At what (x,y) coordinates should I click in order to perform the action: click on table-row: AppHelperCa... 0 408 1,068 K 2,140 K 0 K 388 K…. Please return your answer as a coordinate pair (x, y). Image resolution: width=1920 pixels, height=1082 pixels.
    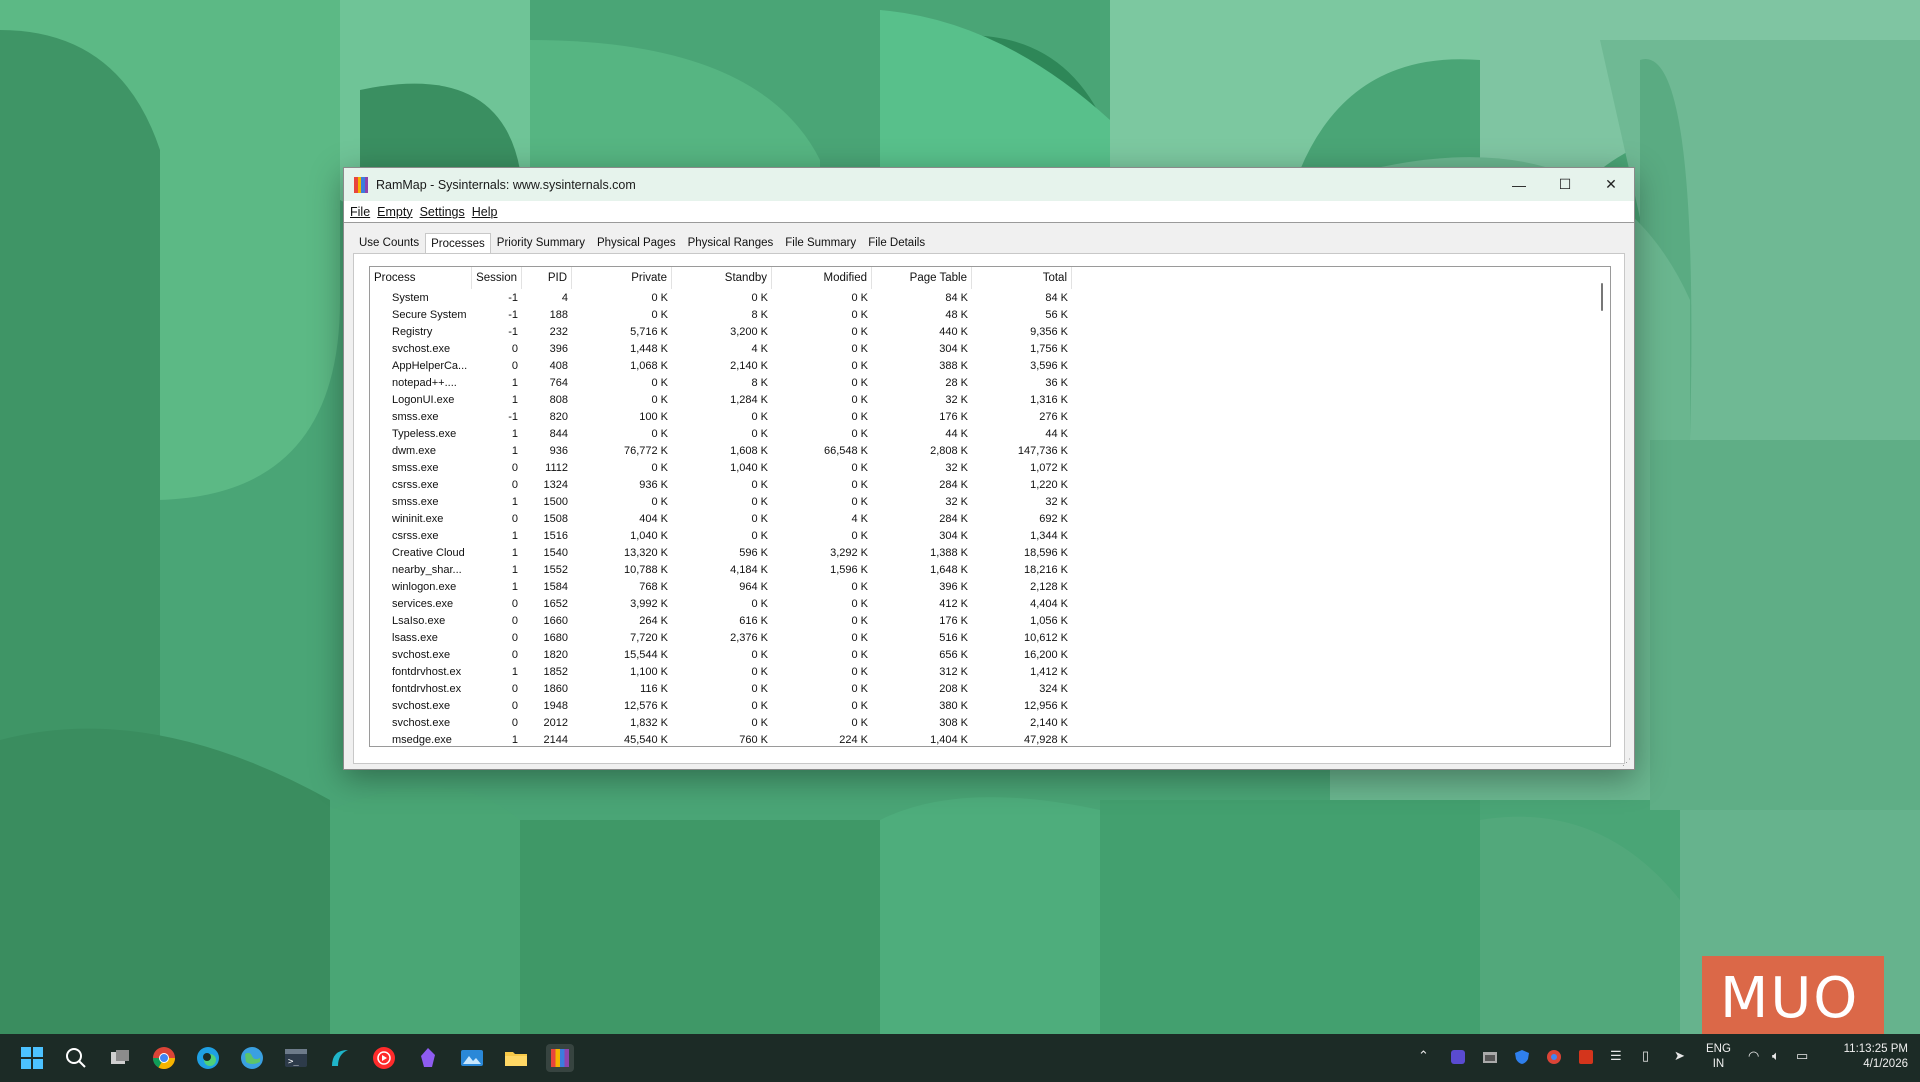
    Looking at the image, I should click on (990, 365).